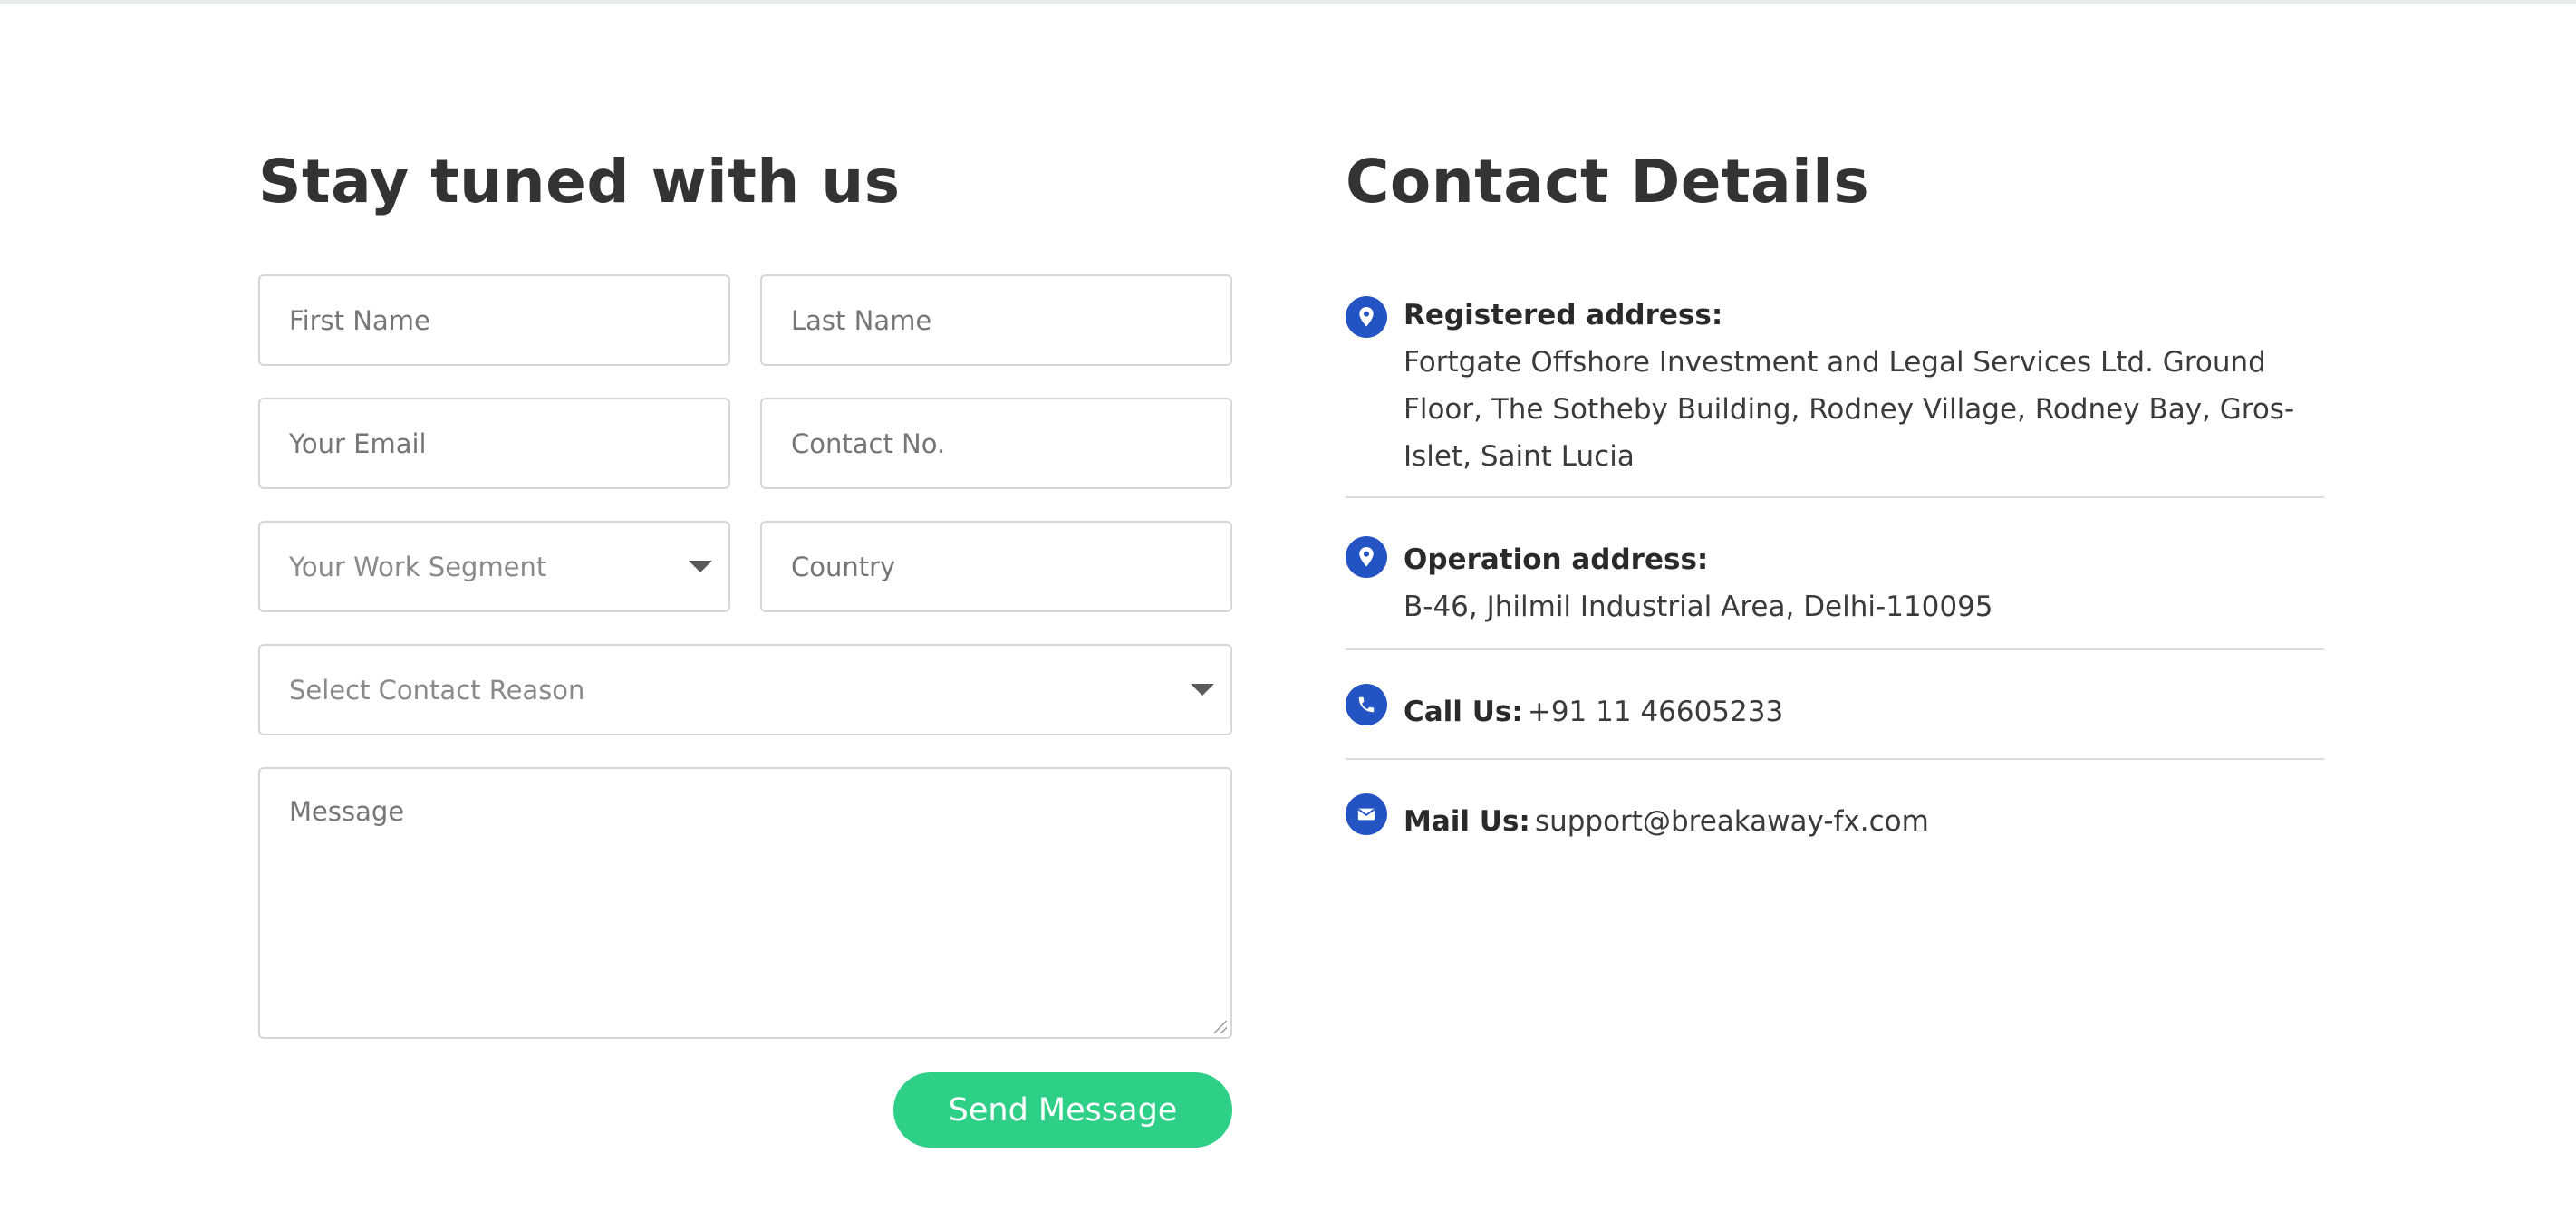  What do you see at coordinates (745, 443) in the screenshot?
I see `contact-row` at bounding box center [745, 443].